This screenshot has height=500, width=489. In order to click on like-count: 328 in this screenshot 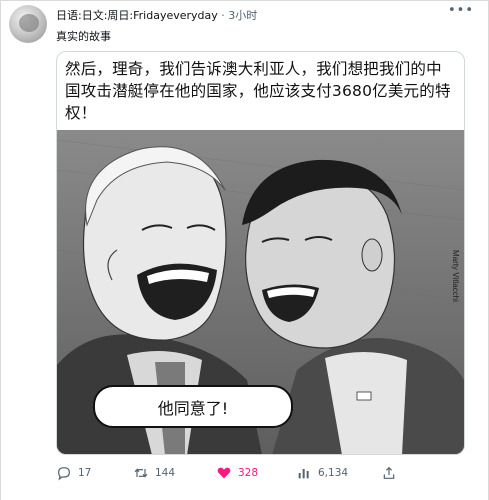, I will do `click(248, 473)`.